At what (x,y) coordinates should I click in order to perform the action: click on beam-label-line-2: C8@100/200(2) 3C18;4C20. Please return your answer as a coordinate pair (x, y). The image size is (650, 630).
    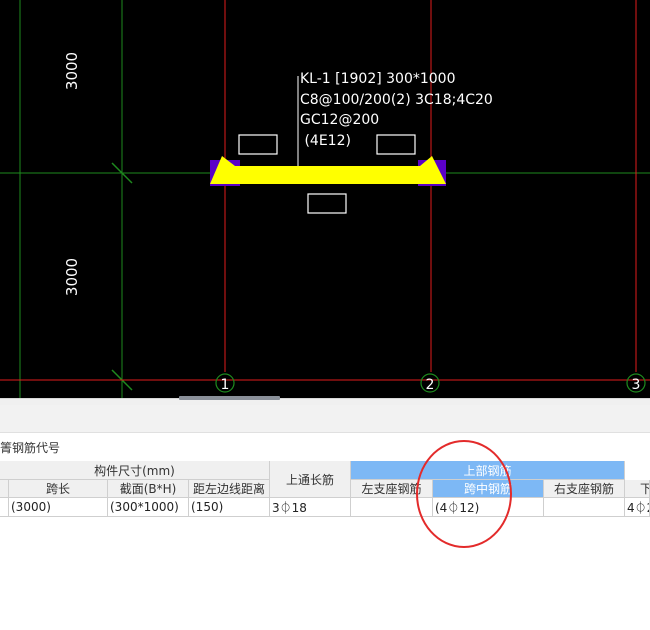
    Looking at the image, I should click on (396, 100).